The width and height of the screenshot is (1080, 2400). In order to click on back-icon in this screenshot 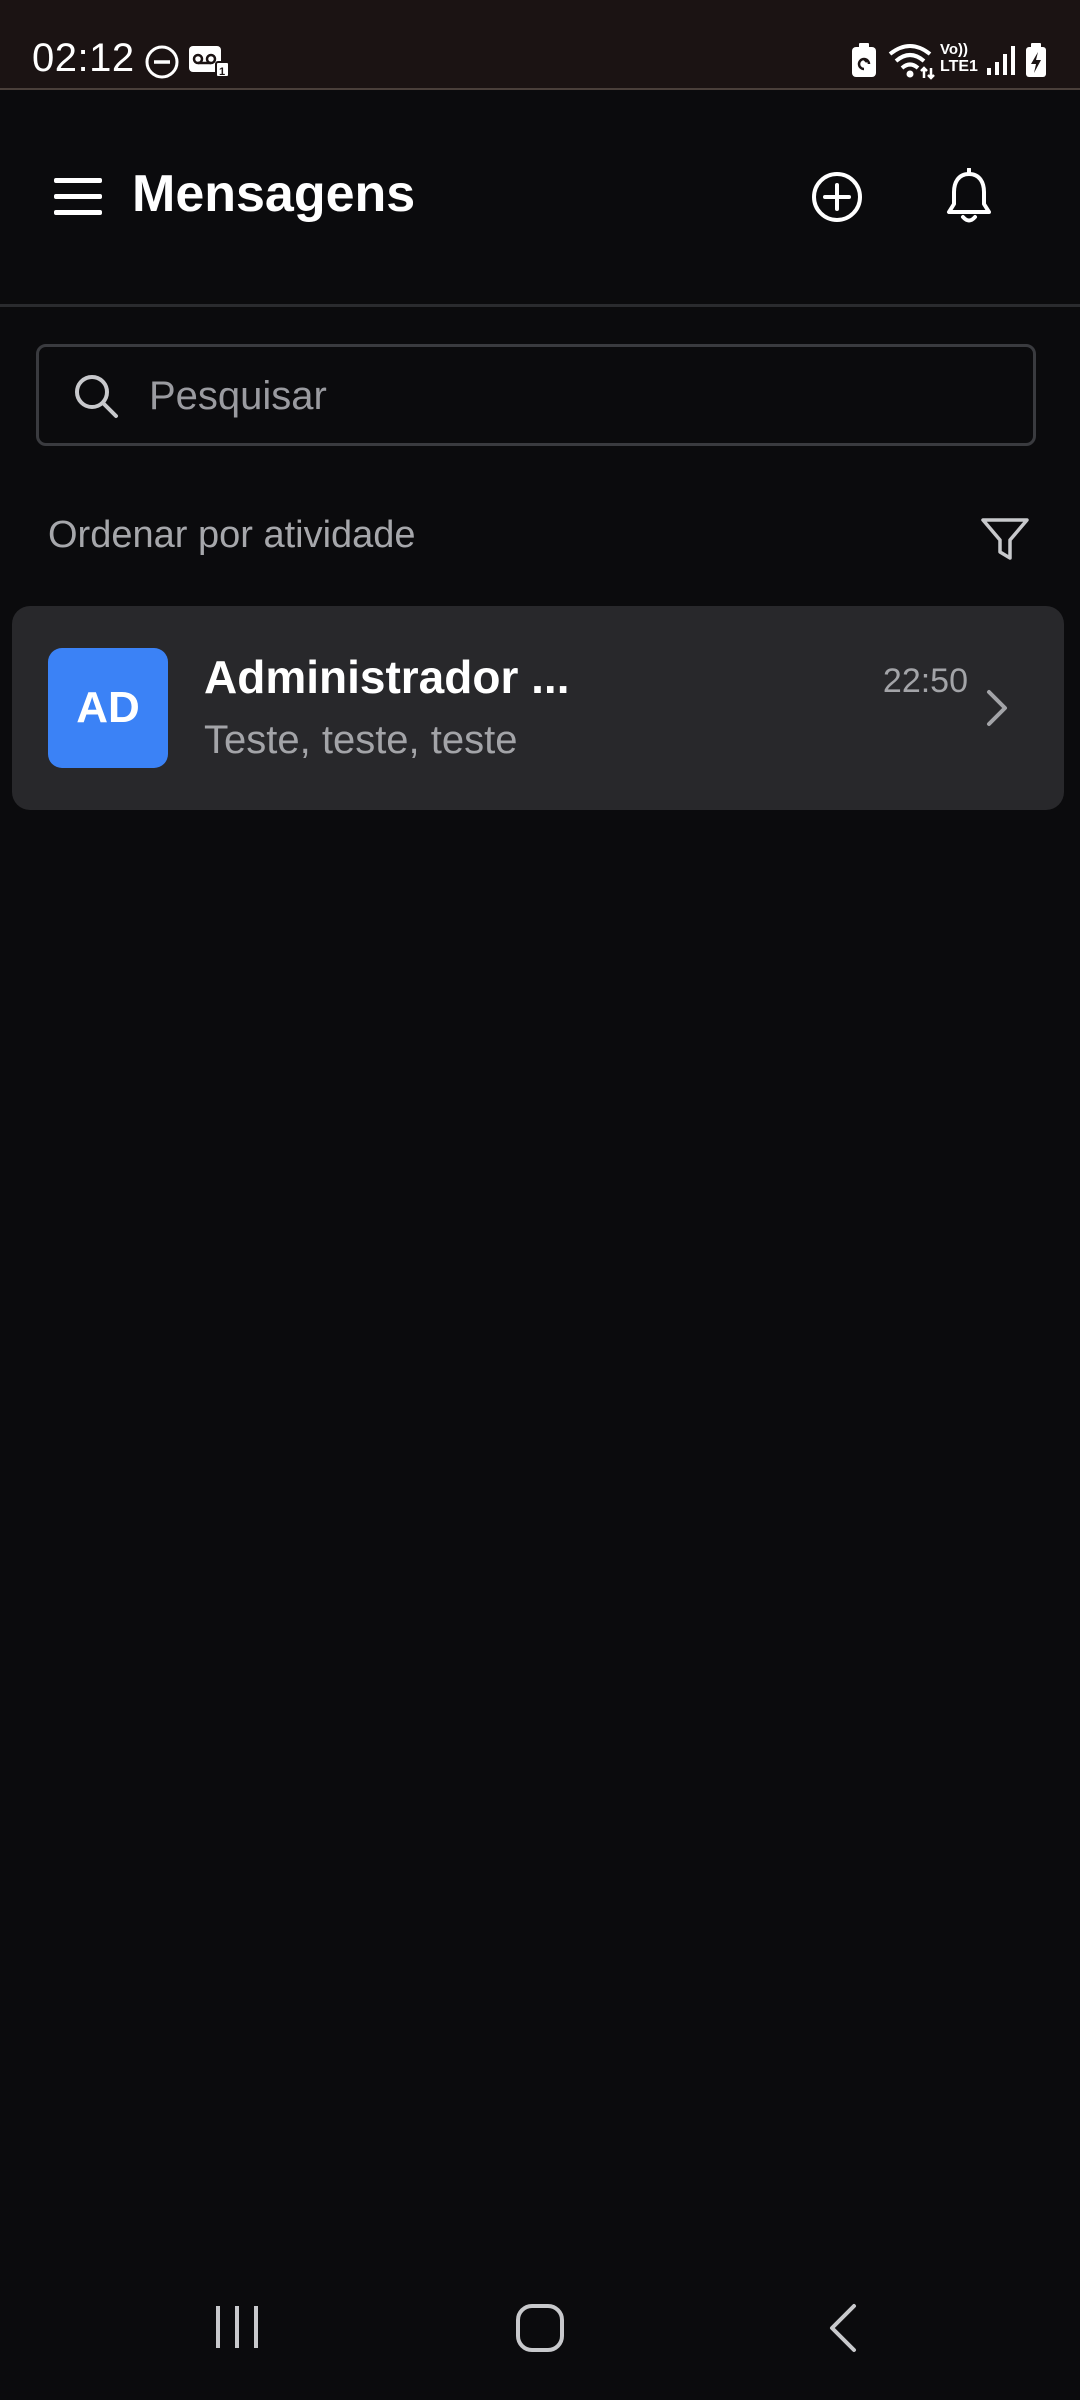, I will do `click(843, 2328)`.